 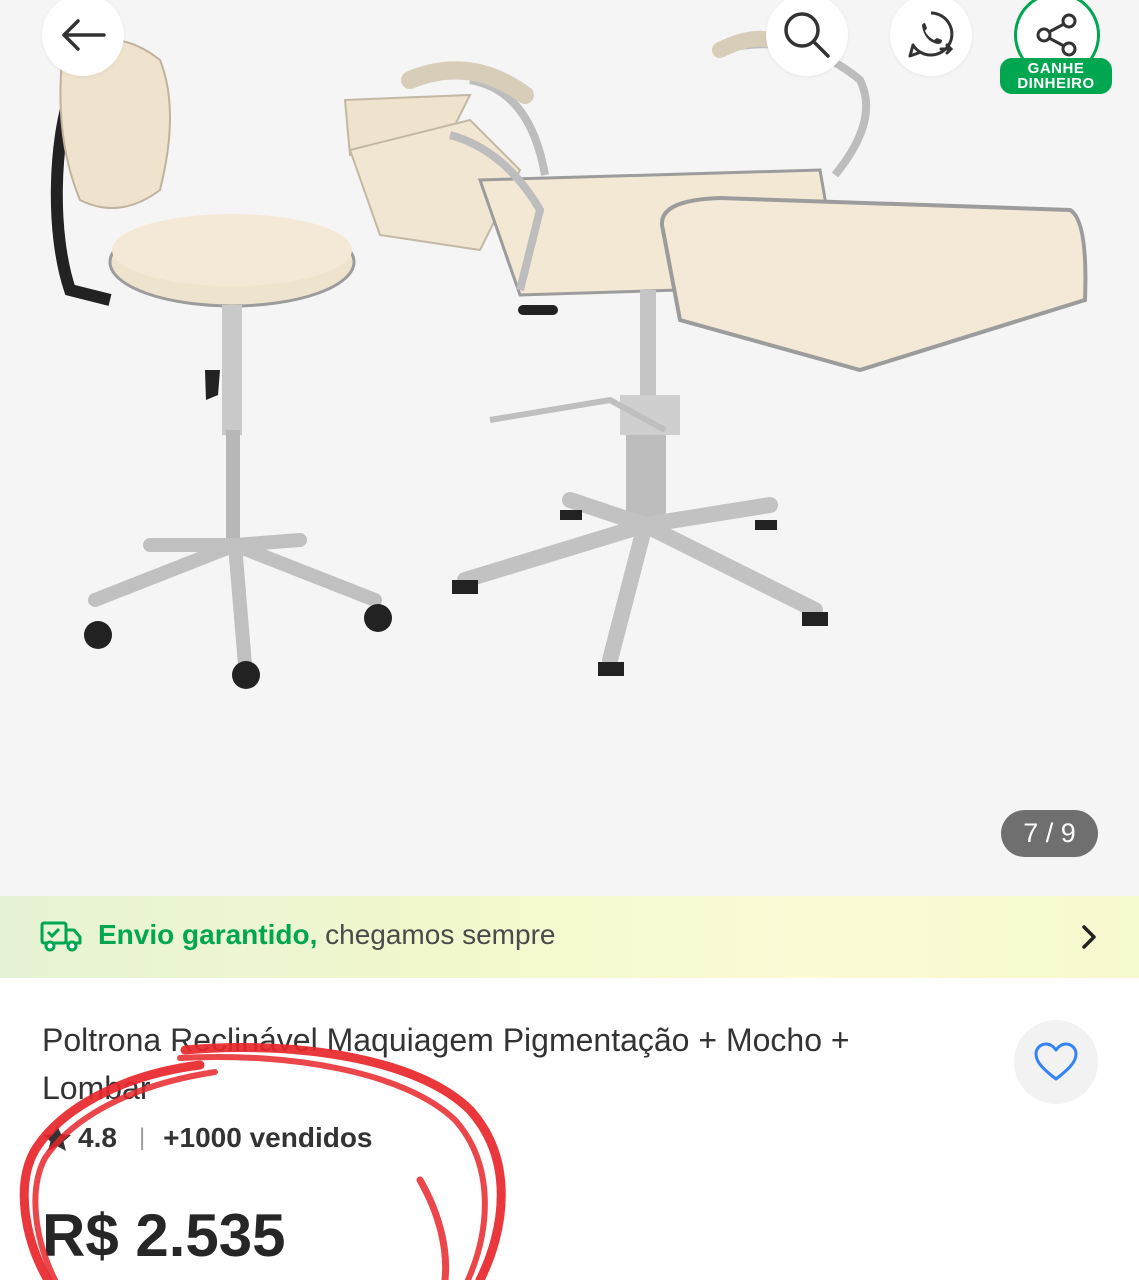 What do you see at coordinates (1056, 35) in the screenshot?
I see `share-icon` at bounding box center [1056, 35].